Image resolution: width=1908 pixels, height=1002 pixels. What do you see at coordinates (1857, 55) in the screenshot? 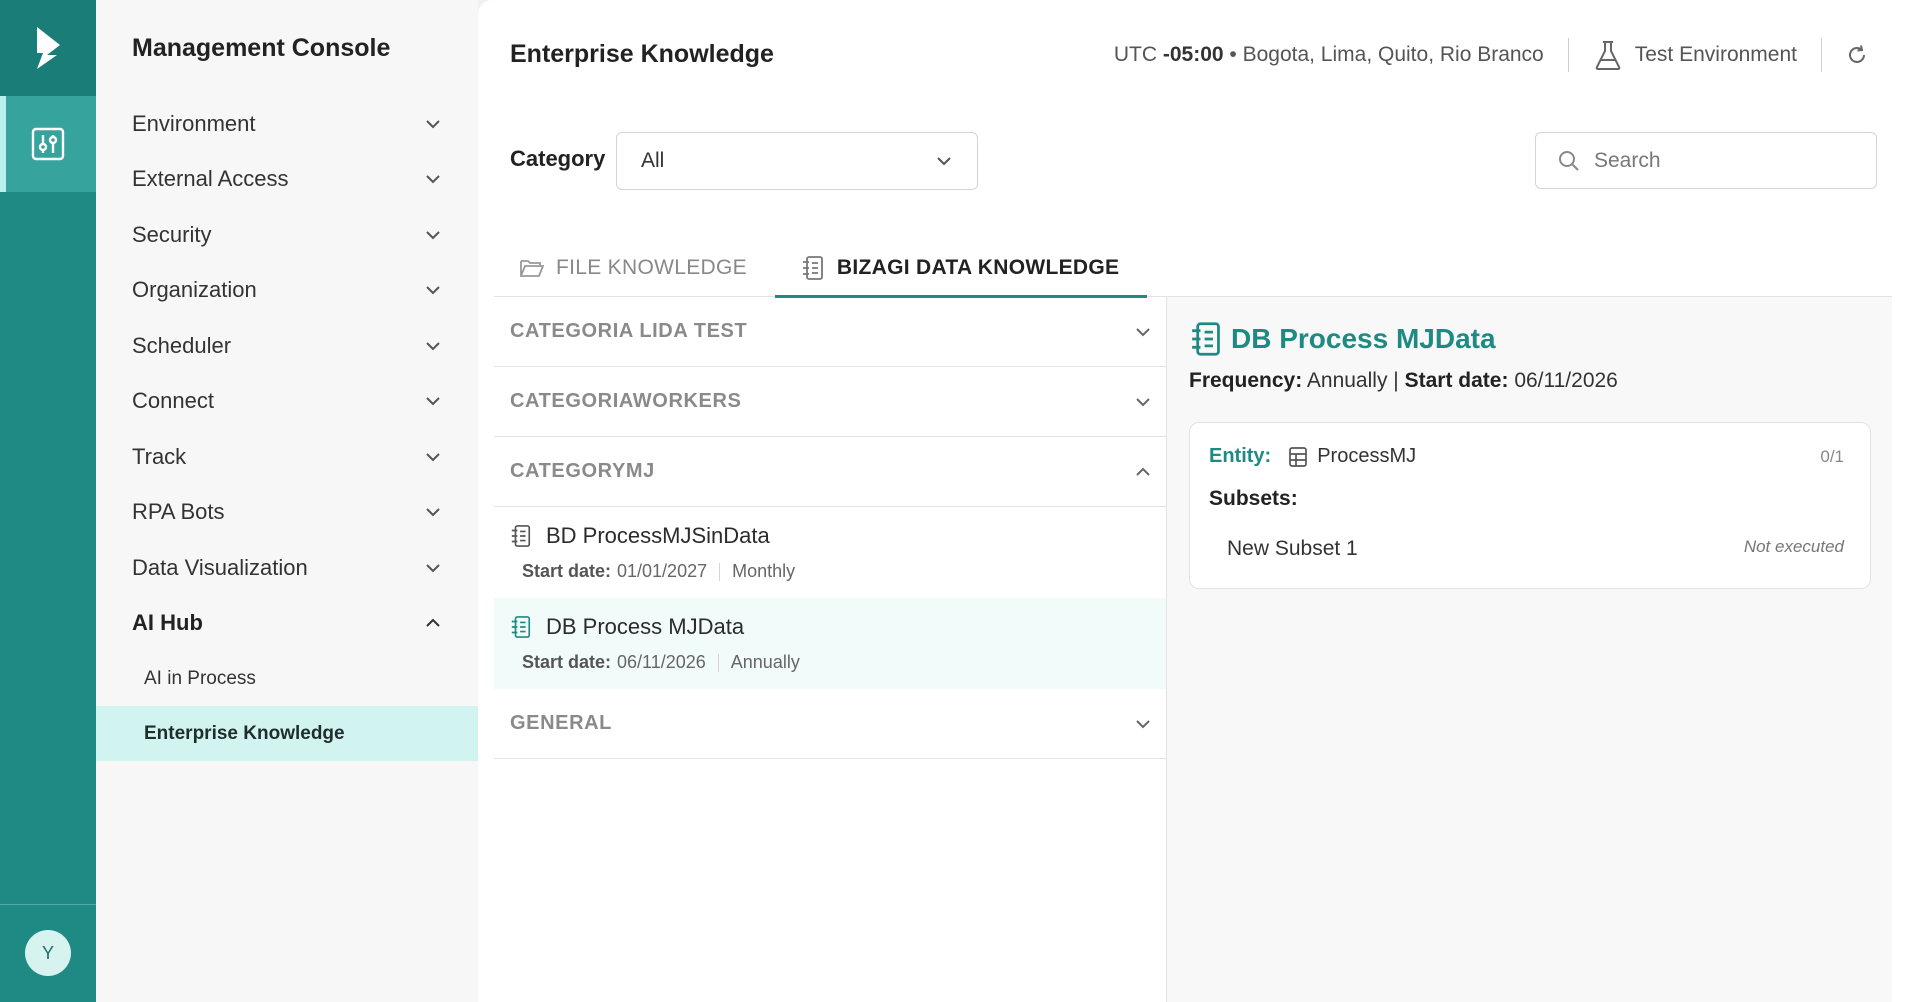
I see `refresh-icon` at bounding box center [1857, 55].